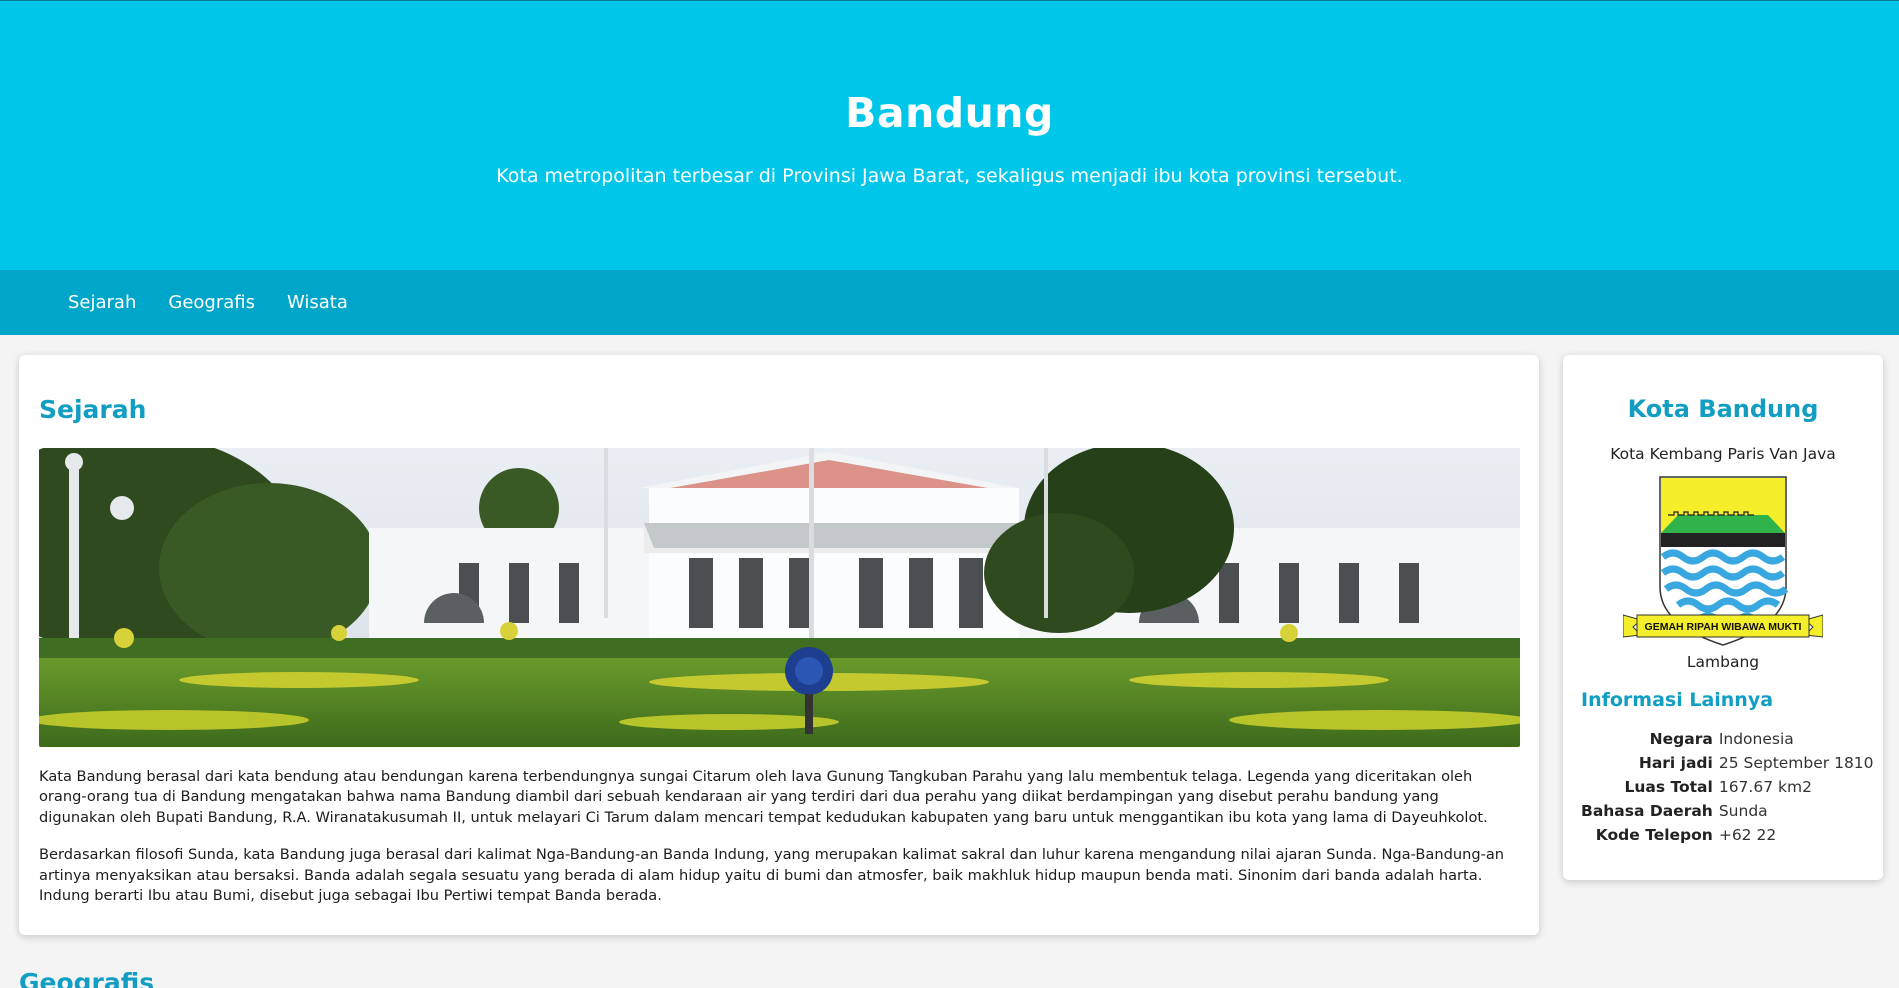  I want to click on nav-item-geografis: Geografis, so click(211, 302).